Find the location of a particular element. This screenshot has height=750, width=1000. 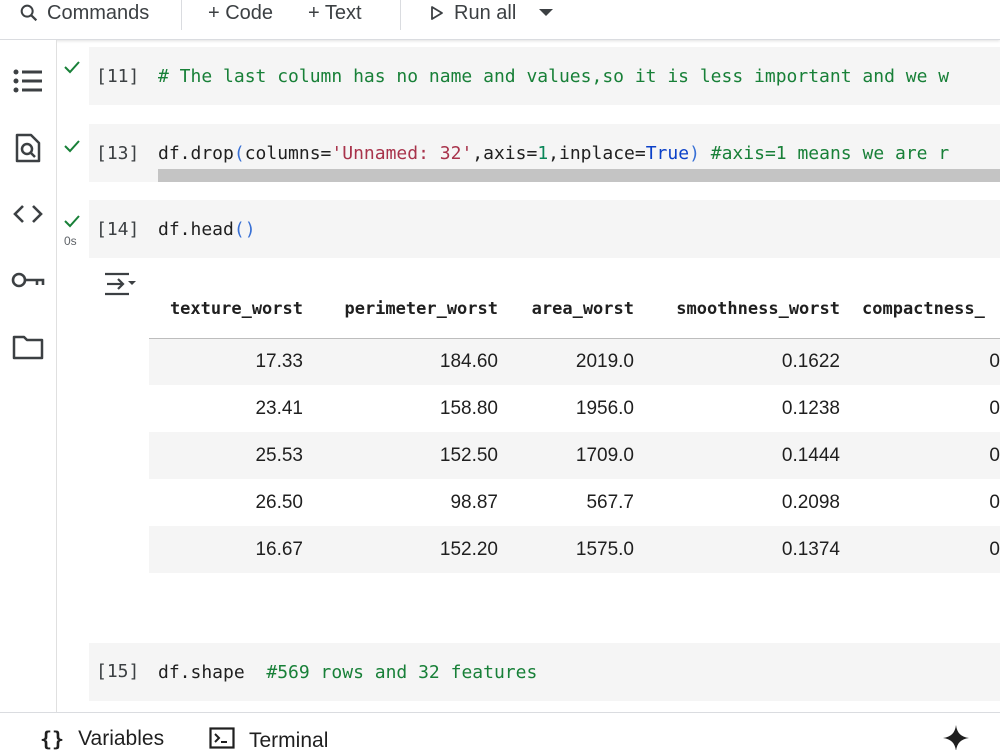

table-cell: 25.53 is located at coordinates (226, 455).